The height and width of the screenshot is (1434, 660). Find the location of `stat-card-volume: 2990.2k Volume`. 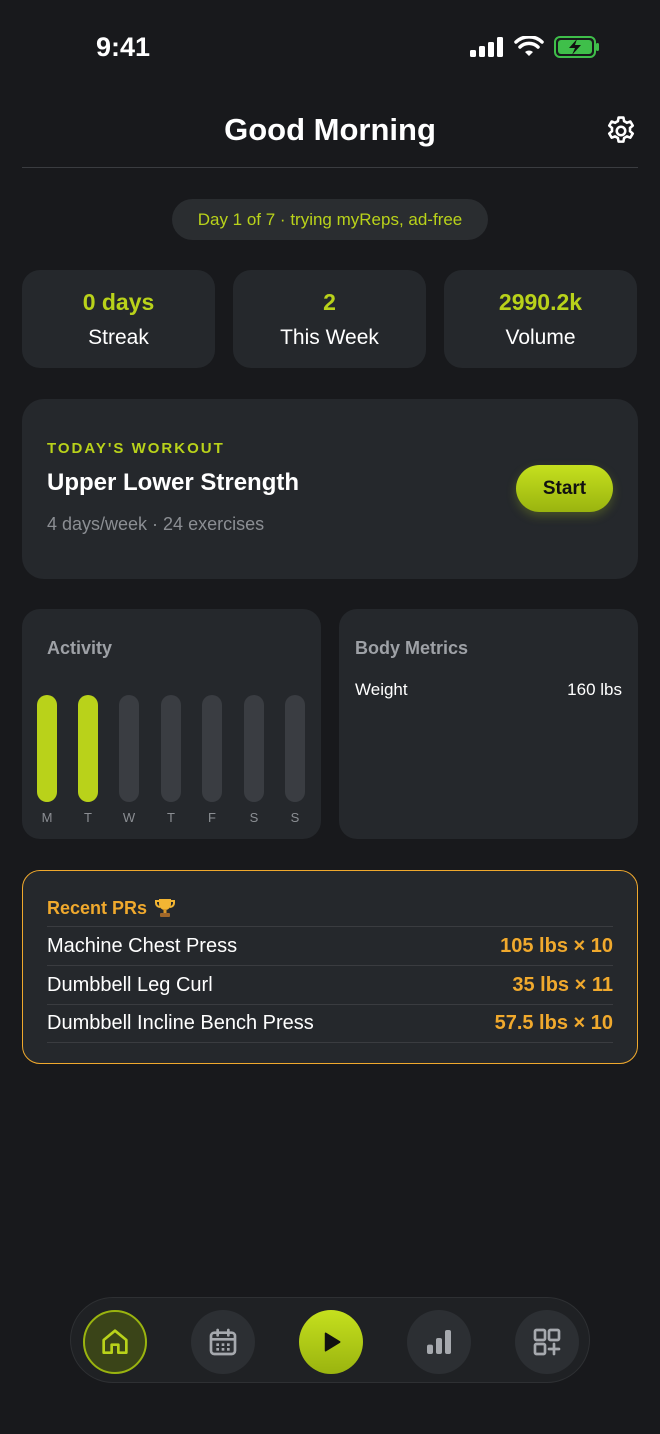

stat-card-volume: 2990.2k Volume is located at coordinates (540, 319).